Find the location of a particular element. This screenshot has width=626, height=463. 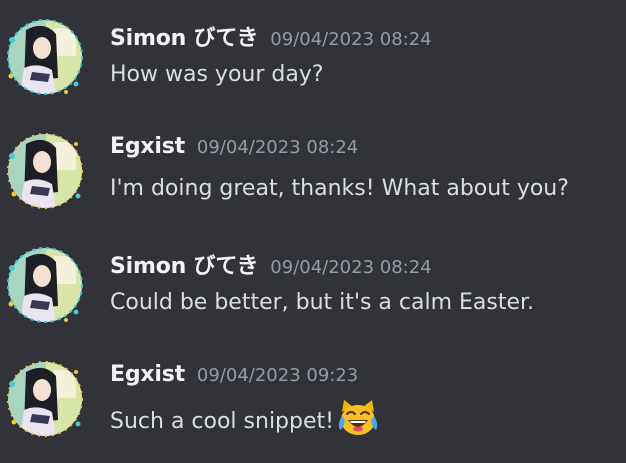

message-content: Such a cool snippet! is located at coordinates (245, 419).